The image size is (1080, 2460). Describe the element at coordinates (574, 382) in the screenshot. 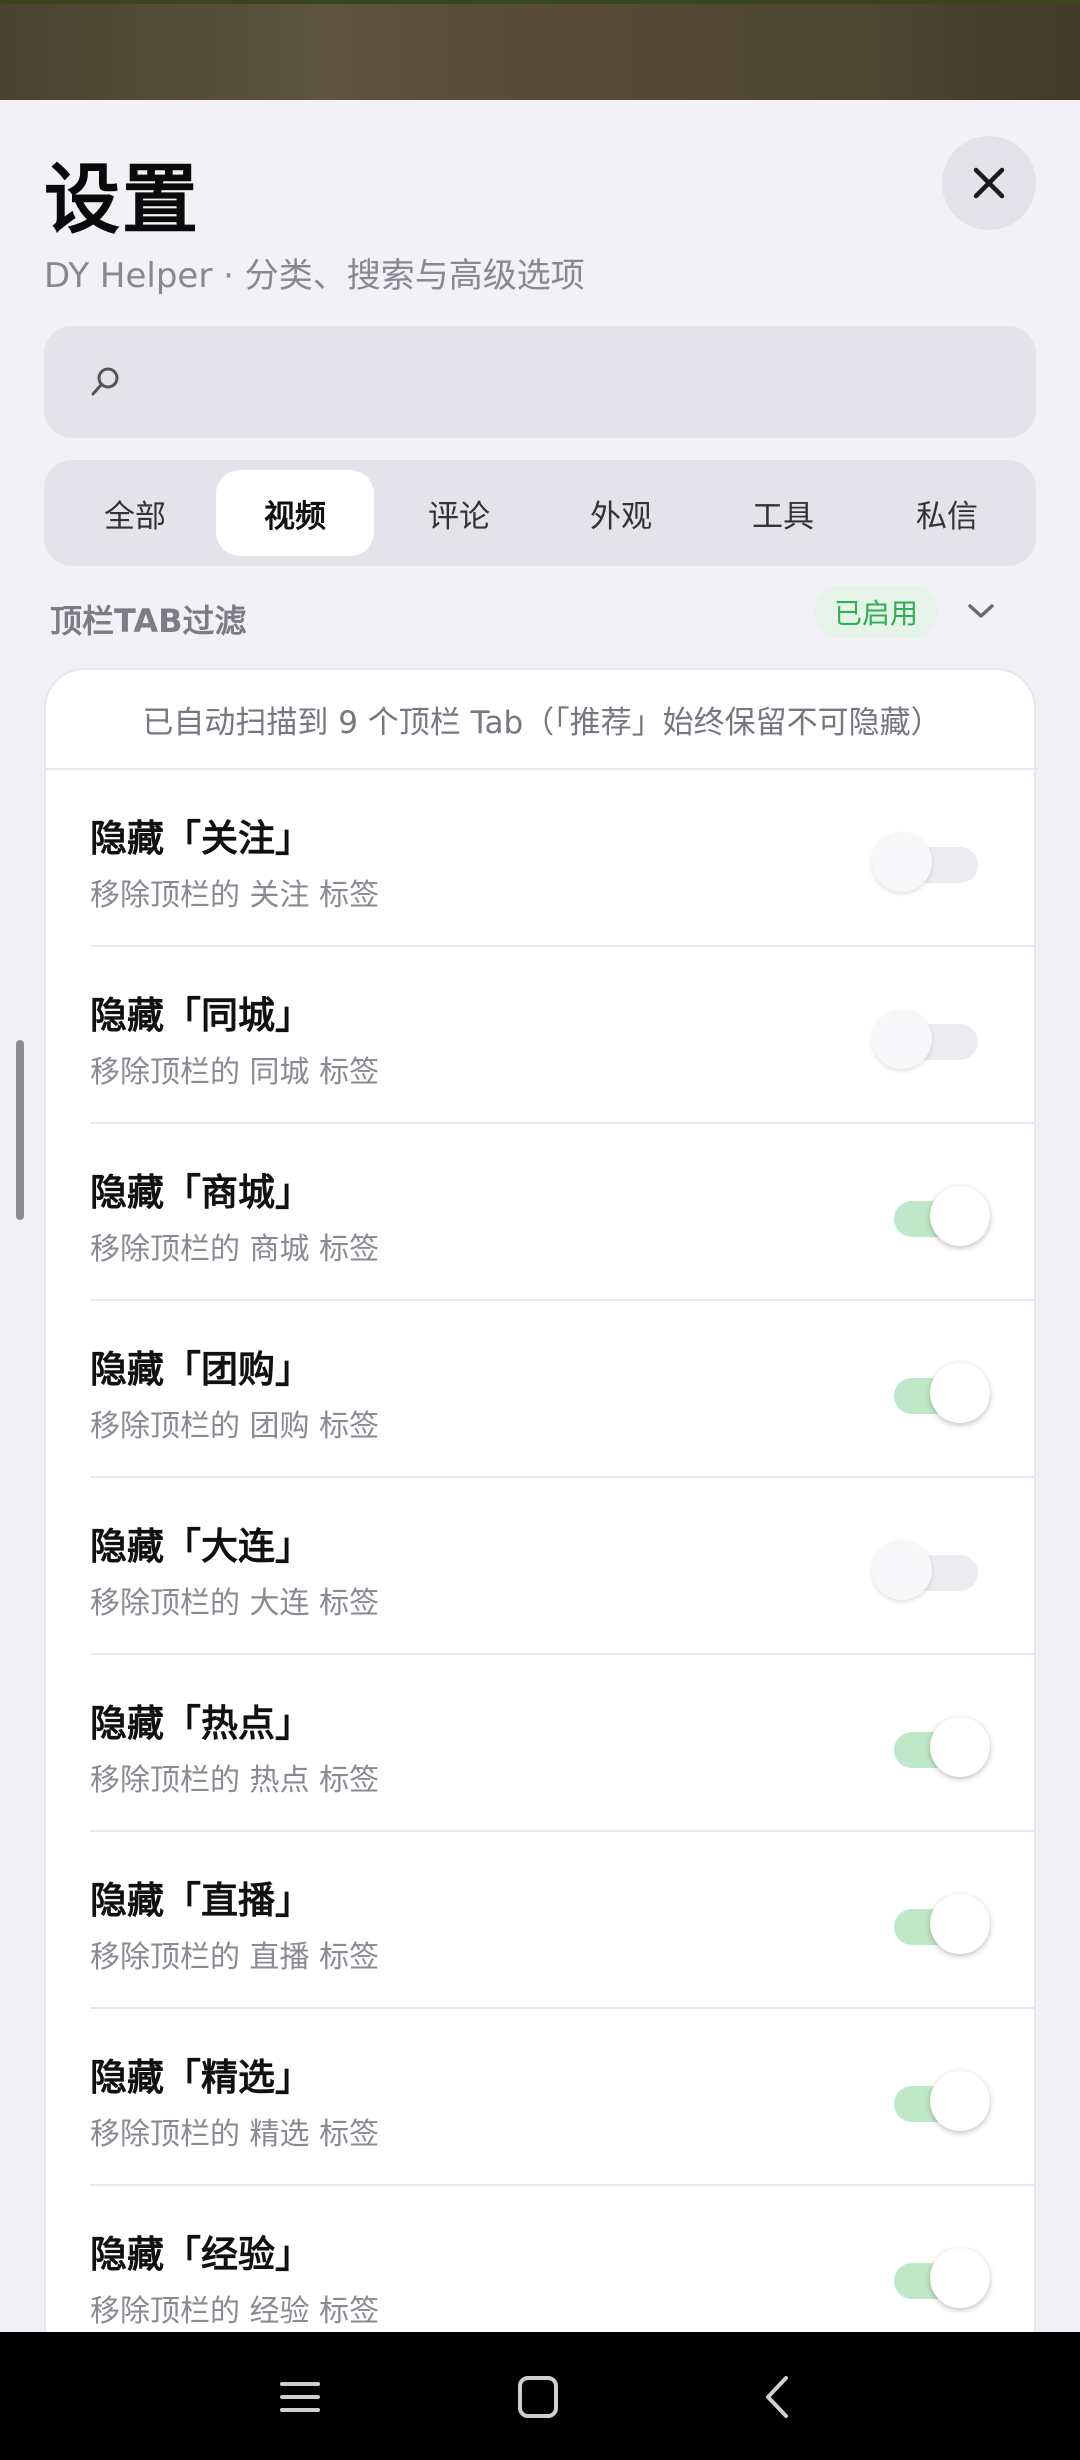

I see `search-input` at that location.